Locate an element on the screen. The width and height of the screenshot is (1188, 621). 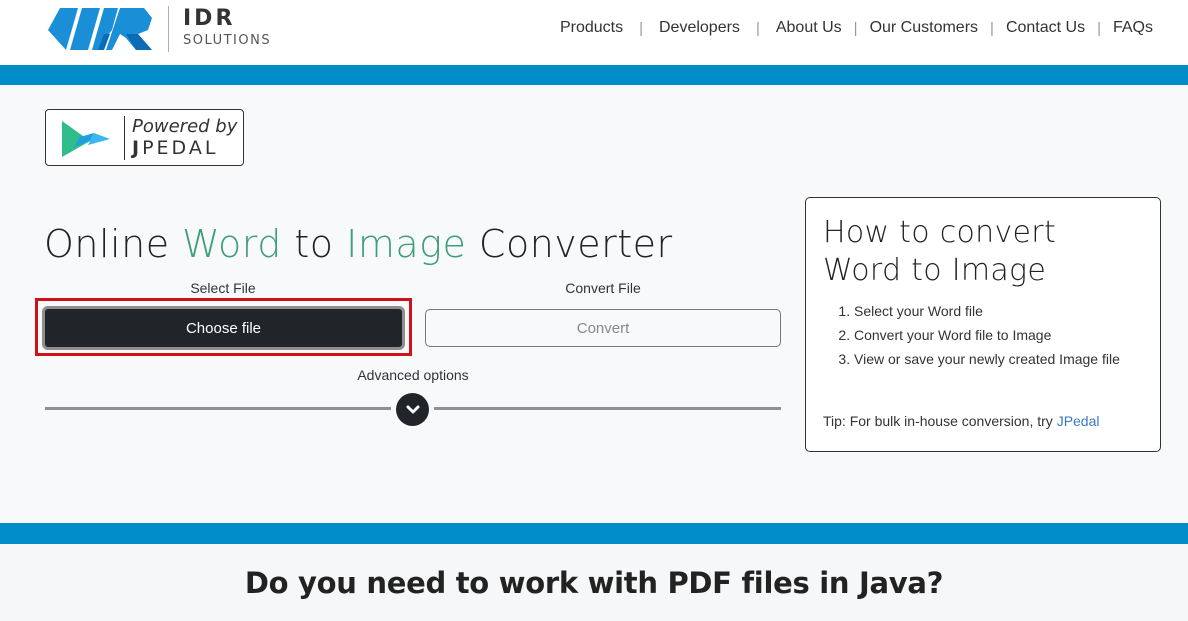
jpedal-rest: PEDAL is located at coordinates (180, 148).